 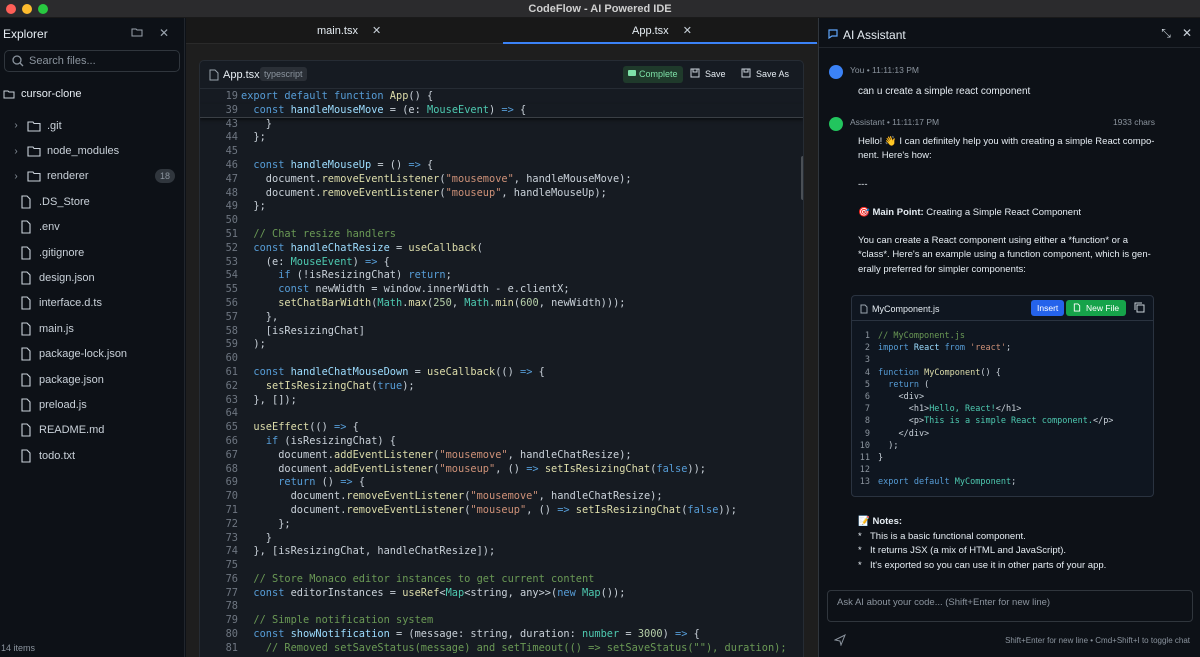 I want to click on line-number: 78, so click(x=231, y=606).